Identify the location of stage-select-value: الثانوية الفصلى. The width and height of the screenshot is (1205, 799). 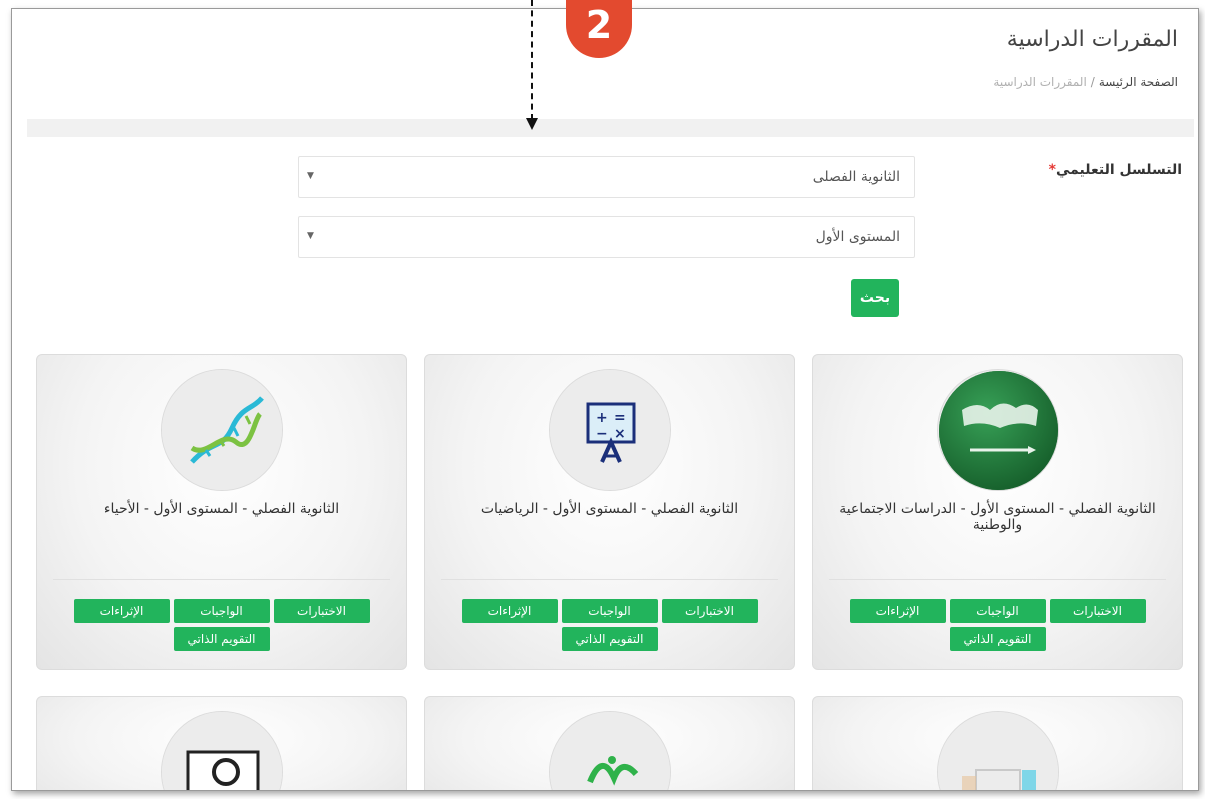
(856, 177).